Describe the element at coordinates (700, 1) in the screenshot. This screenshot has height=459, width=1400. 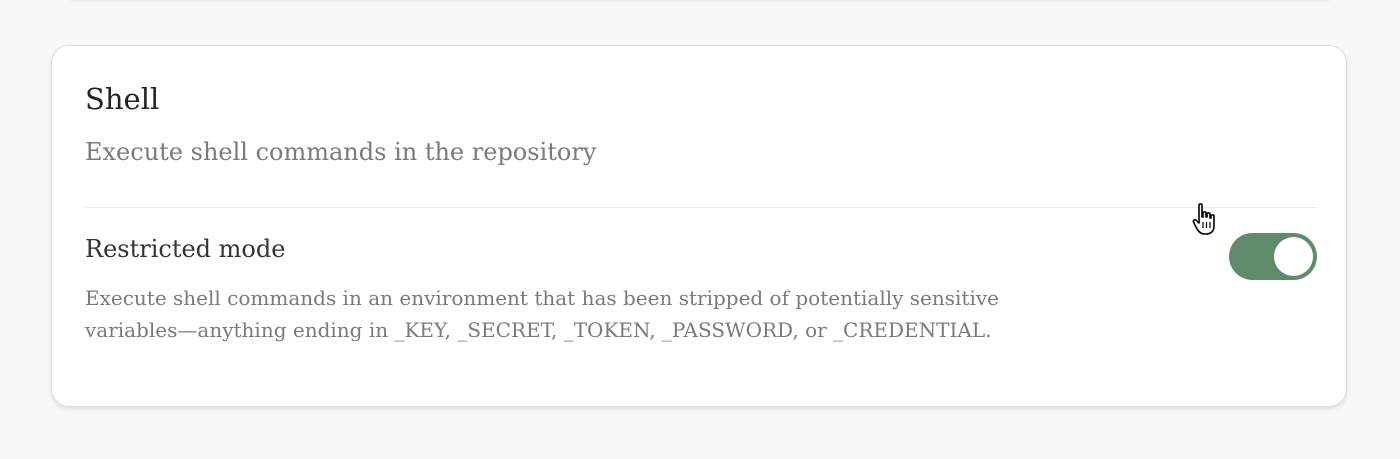
I see `previous-card-edge` at that location.